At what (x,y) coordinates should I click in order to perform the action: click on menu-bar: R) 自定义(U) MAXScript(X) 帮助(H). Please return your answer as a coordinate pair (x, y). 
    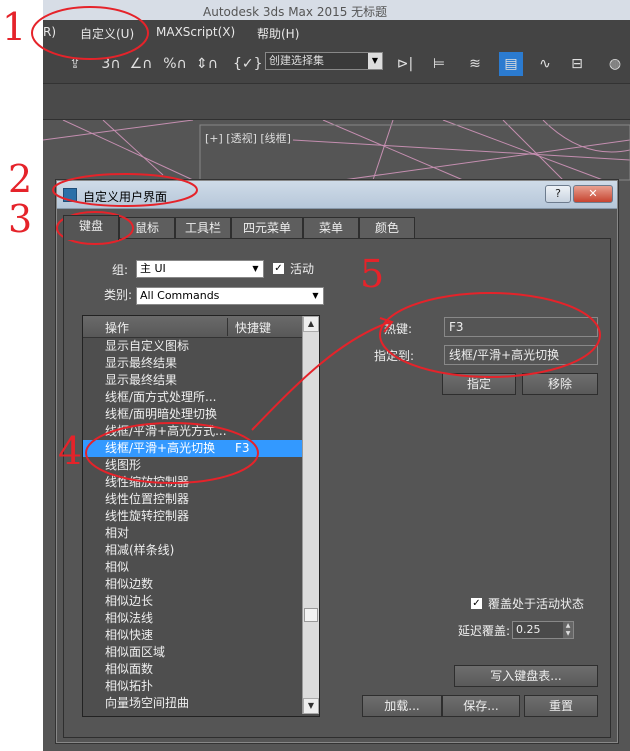
    Looking at the image, I should click on (336, 32).